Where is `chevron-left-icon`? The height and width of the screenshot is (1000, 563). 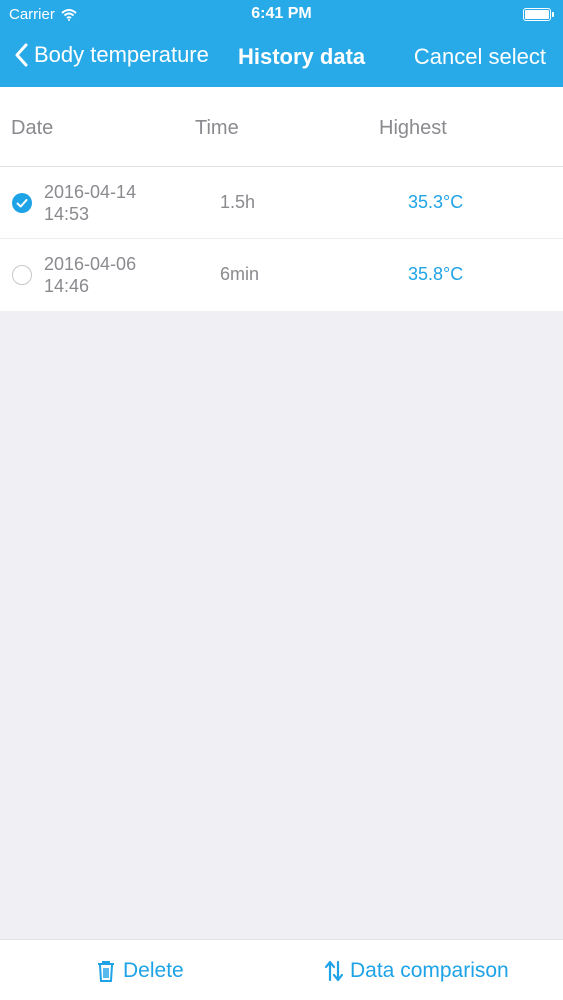 chevron-left-icon is located at coordinates (21, 55).